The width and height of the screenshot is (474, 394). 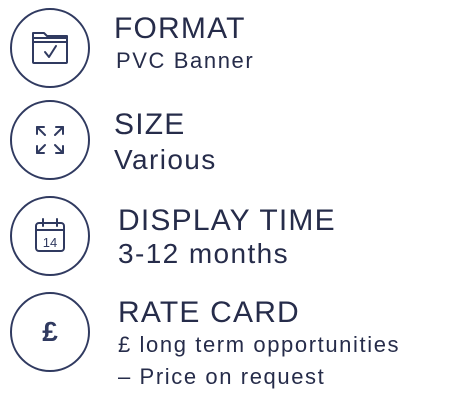 I want to click on display-time-value: 3-12 months, so click(x=204, y=253).